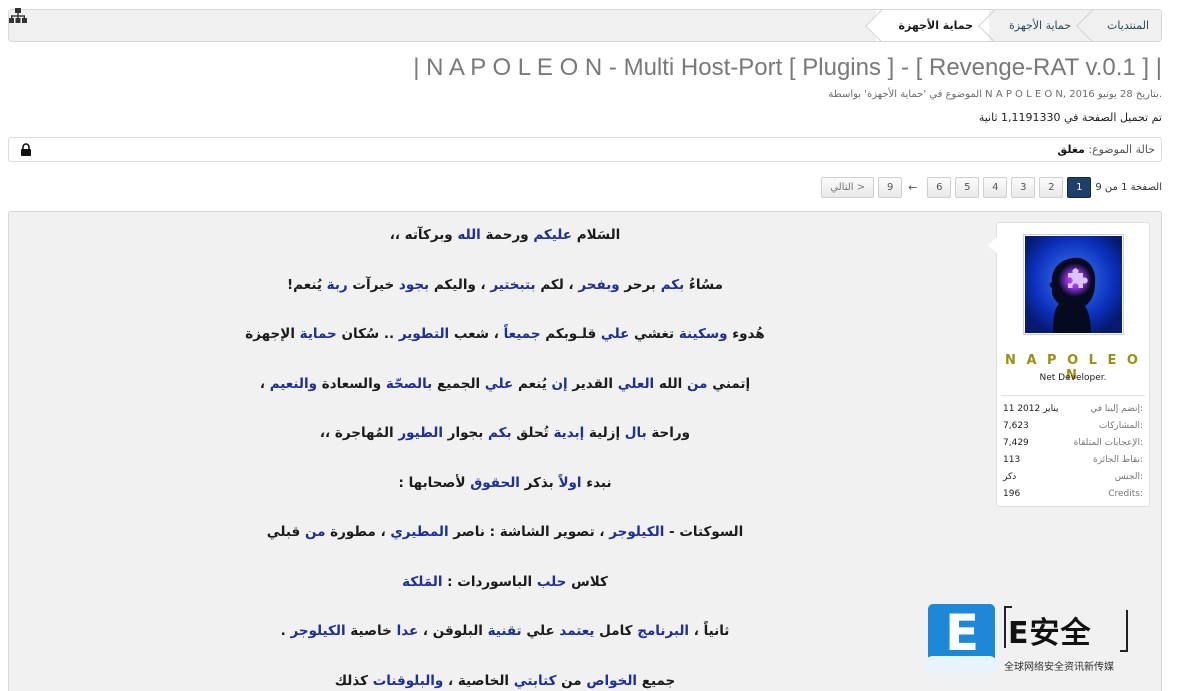 Image resolution: width=1178 pixels, height=691 pixels. I want to click on keyword: وسكينة, so click(703, 334).